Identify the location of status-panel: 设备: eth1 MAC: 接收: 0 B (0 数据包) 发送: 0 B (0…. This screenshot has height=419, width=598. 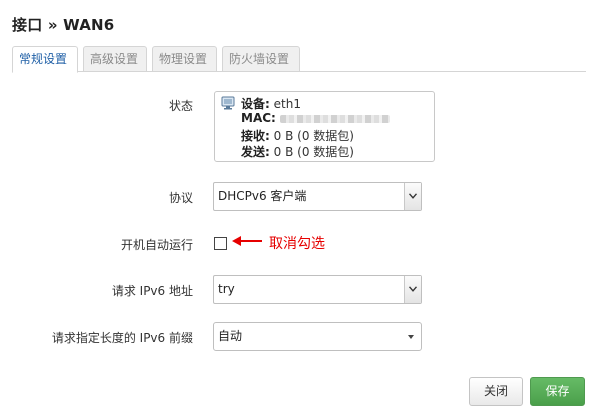
(324, 126).